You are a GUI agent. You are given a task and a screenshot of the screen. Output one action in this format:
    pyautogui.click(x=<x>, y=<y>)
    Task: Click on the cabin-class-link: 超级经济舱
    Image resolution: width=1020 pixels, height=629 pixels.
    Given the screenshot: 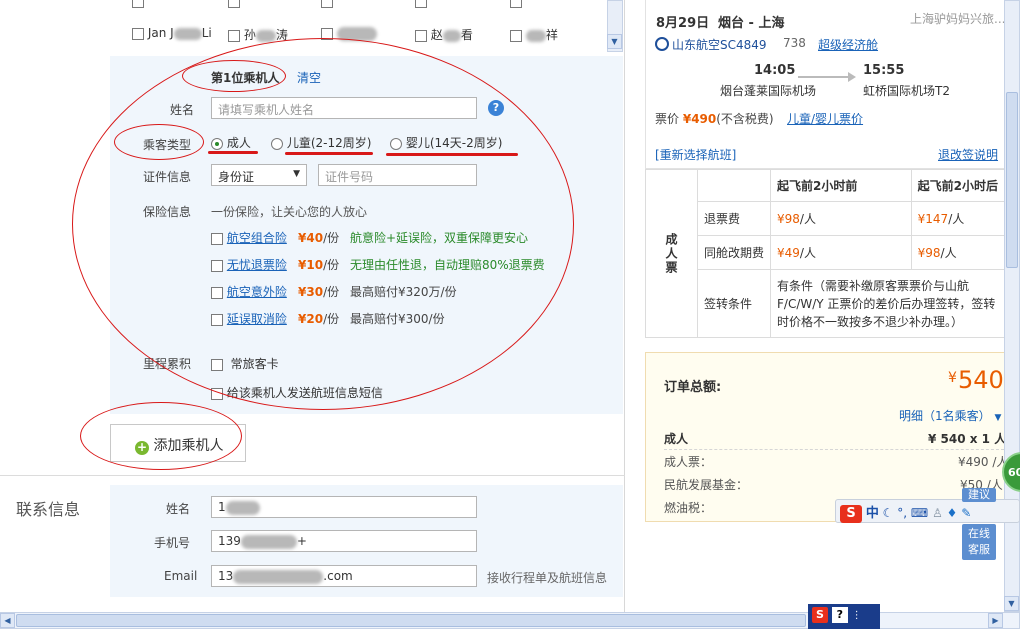 What is the action you would take?
    pyautogui.click(x=848, y=44)
    